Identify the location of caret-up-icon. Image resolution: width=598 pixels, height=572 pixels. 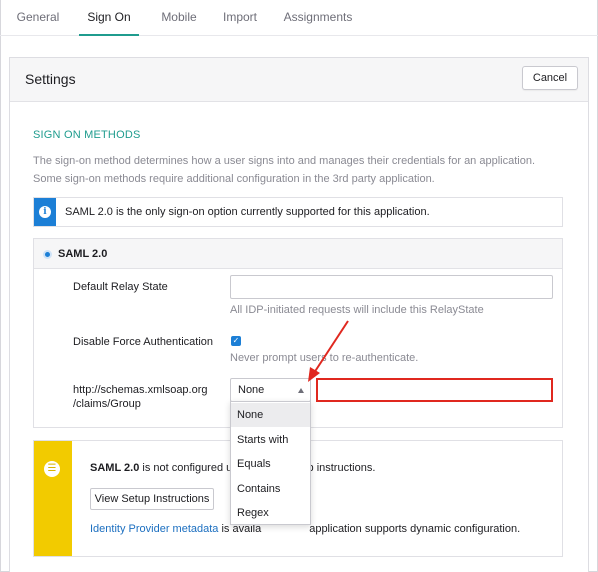
(301, 390).